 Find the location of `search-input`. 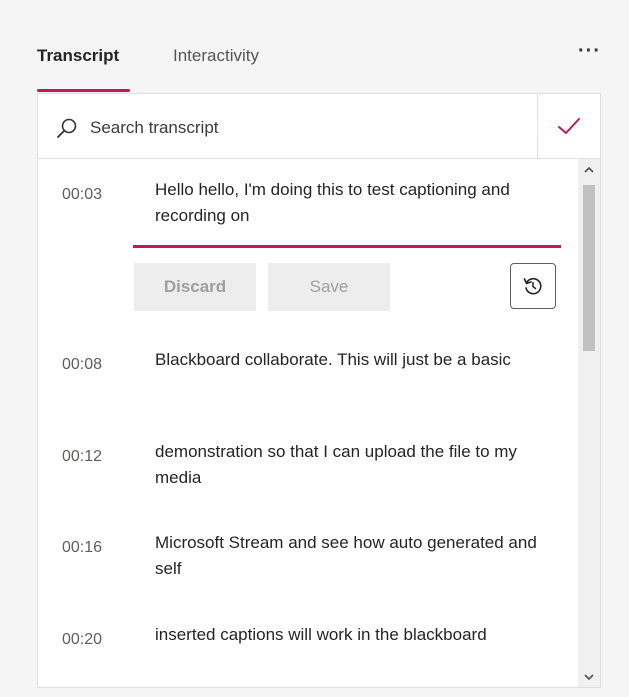

search-input is located at coordinates (310, 128).